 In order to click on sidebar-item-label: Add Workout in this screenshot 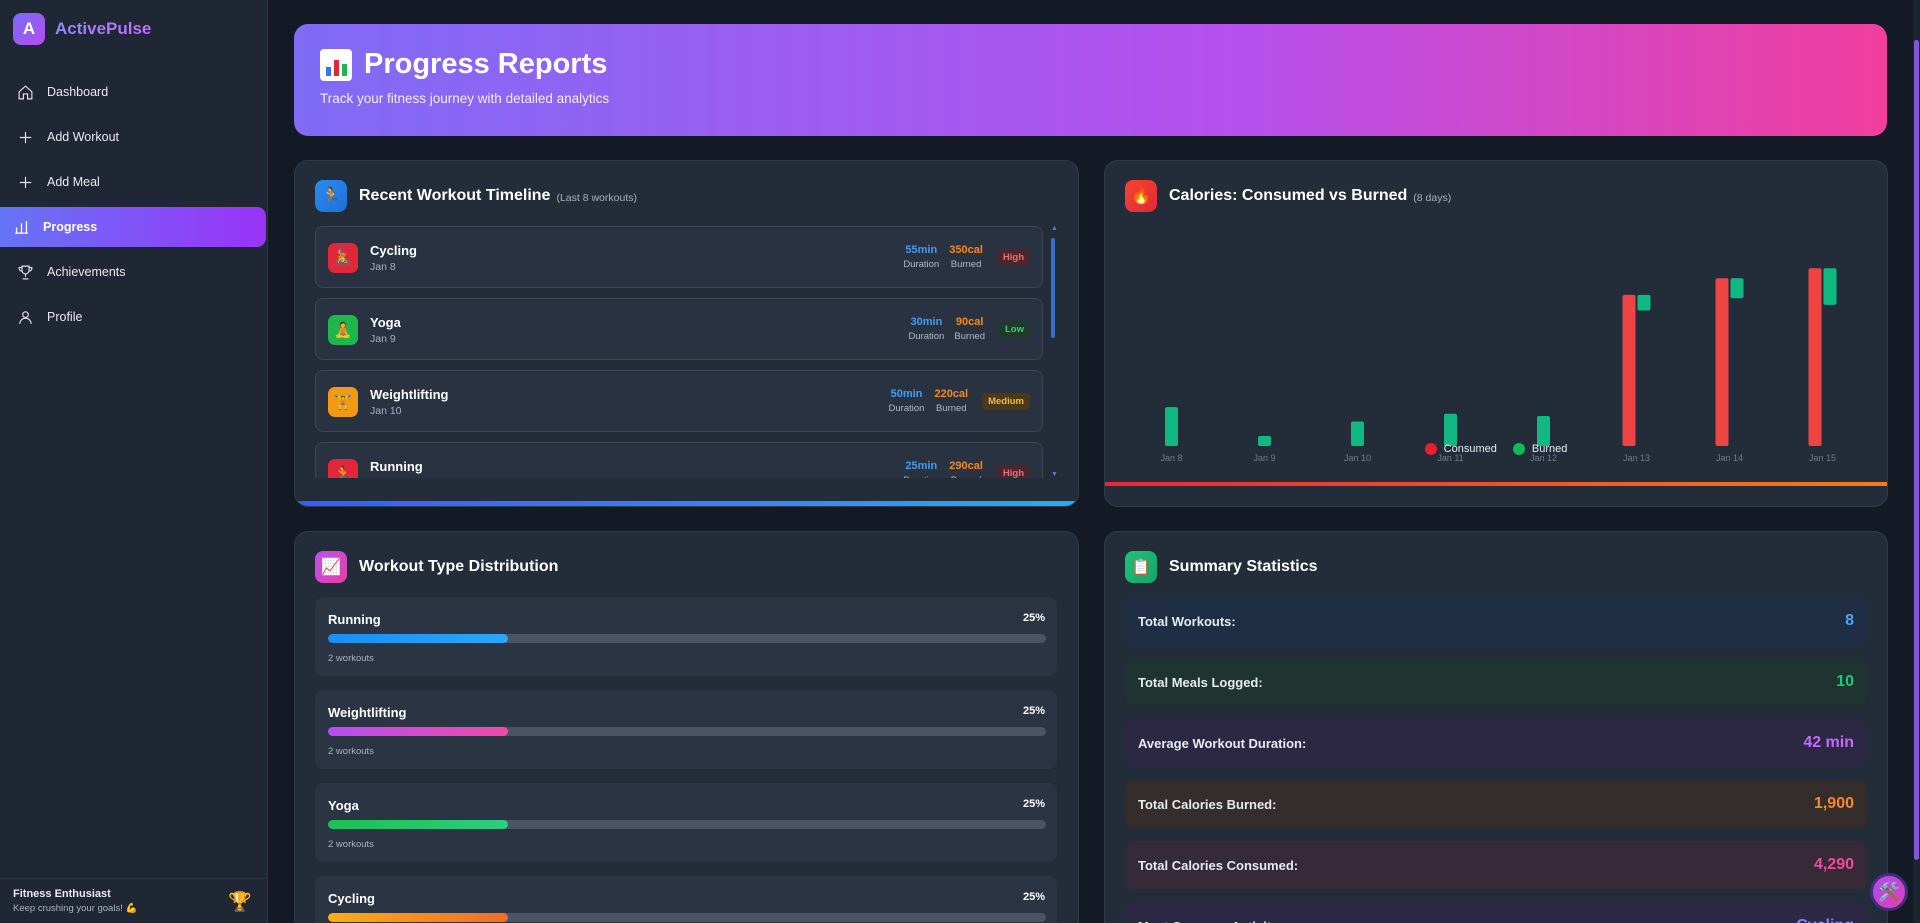, I will do `click(83, 137)`.